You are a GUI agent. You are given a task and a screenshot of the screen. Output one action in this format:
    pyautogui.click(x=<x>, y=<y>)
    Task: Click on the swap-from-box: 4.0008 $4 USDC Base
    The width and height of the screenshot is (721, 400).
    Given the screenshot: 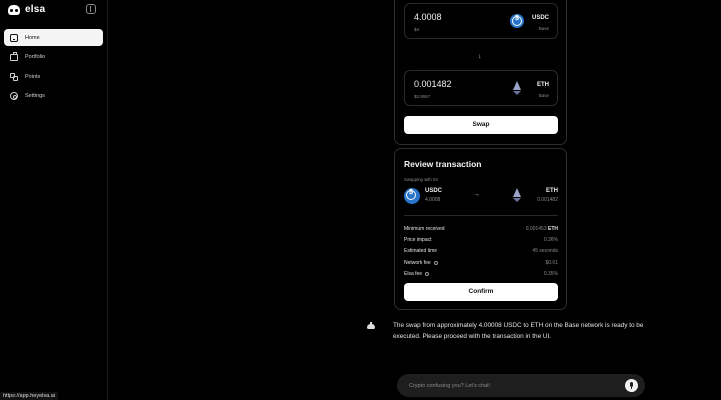 What is the action you would take?
    pyautogui.click(x=481, y=21)
    